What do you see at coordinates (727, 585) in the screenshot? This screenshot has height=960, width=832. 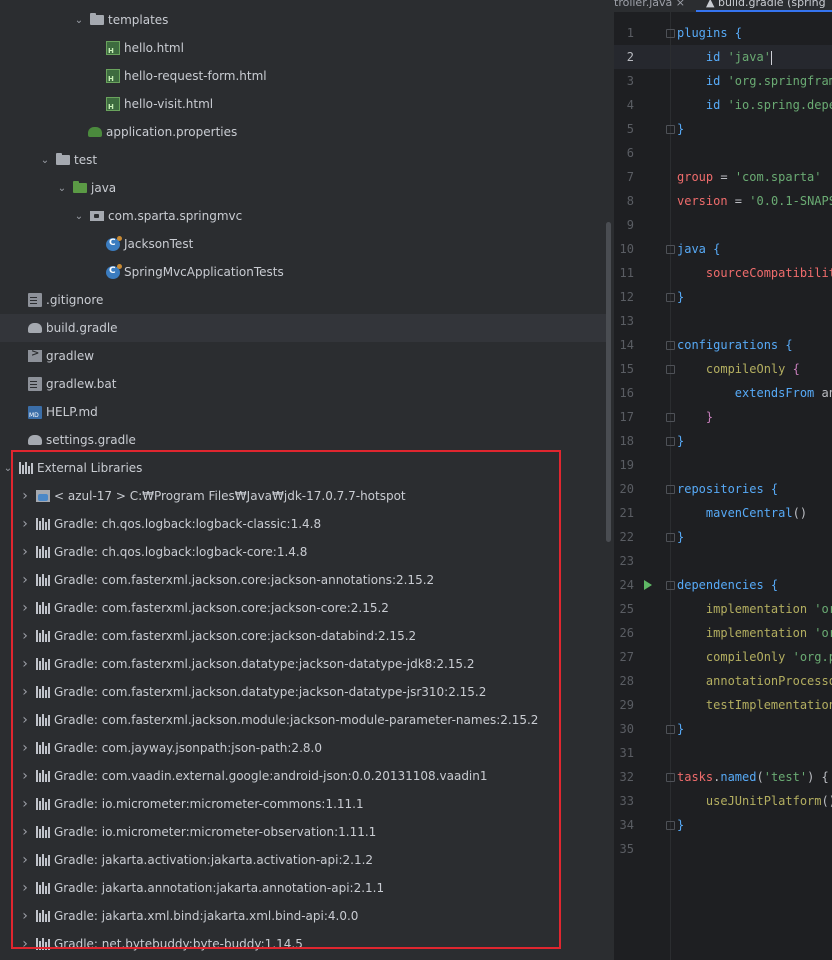 I see `code-line: dependencies {` at bounding box center [727, 585].